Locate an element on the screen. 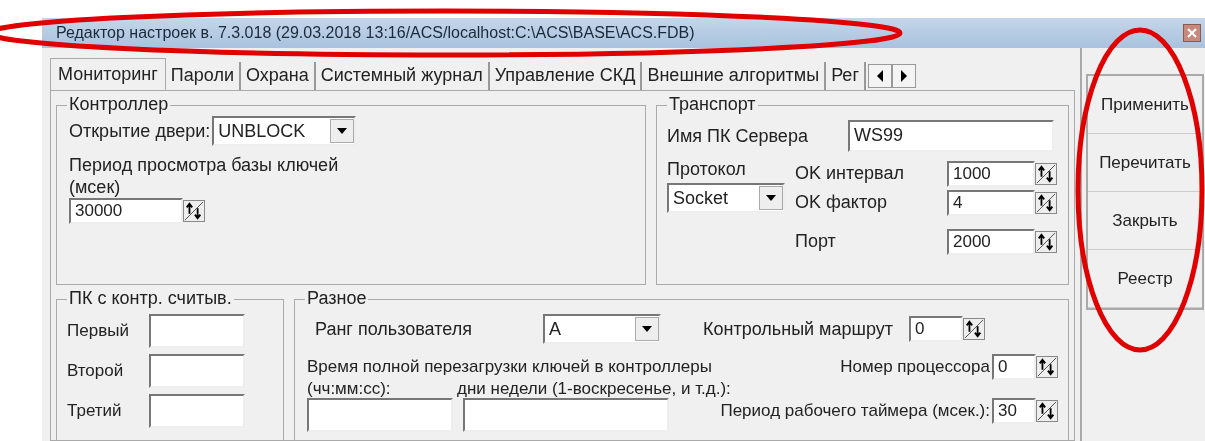 The image size is (1205, 441). field-label: Первый is located at coordinates (98, 331).